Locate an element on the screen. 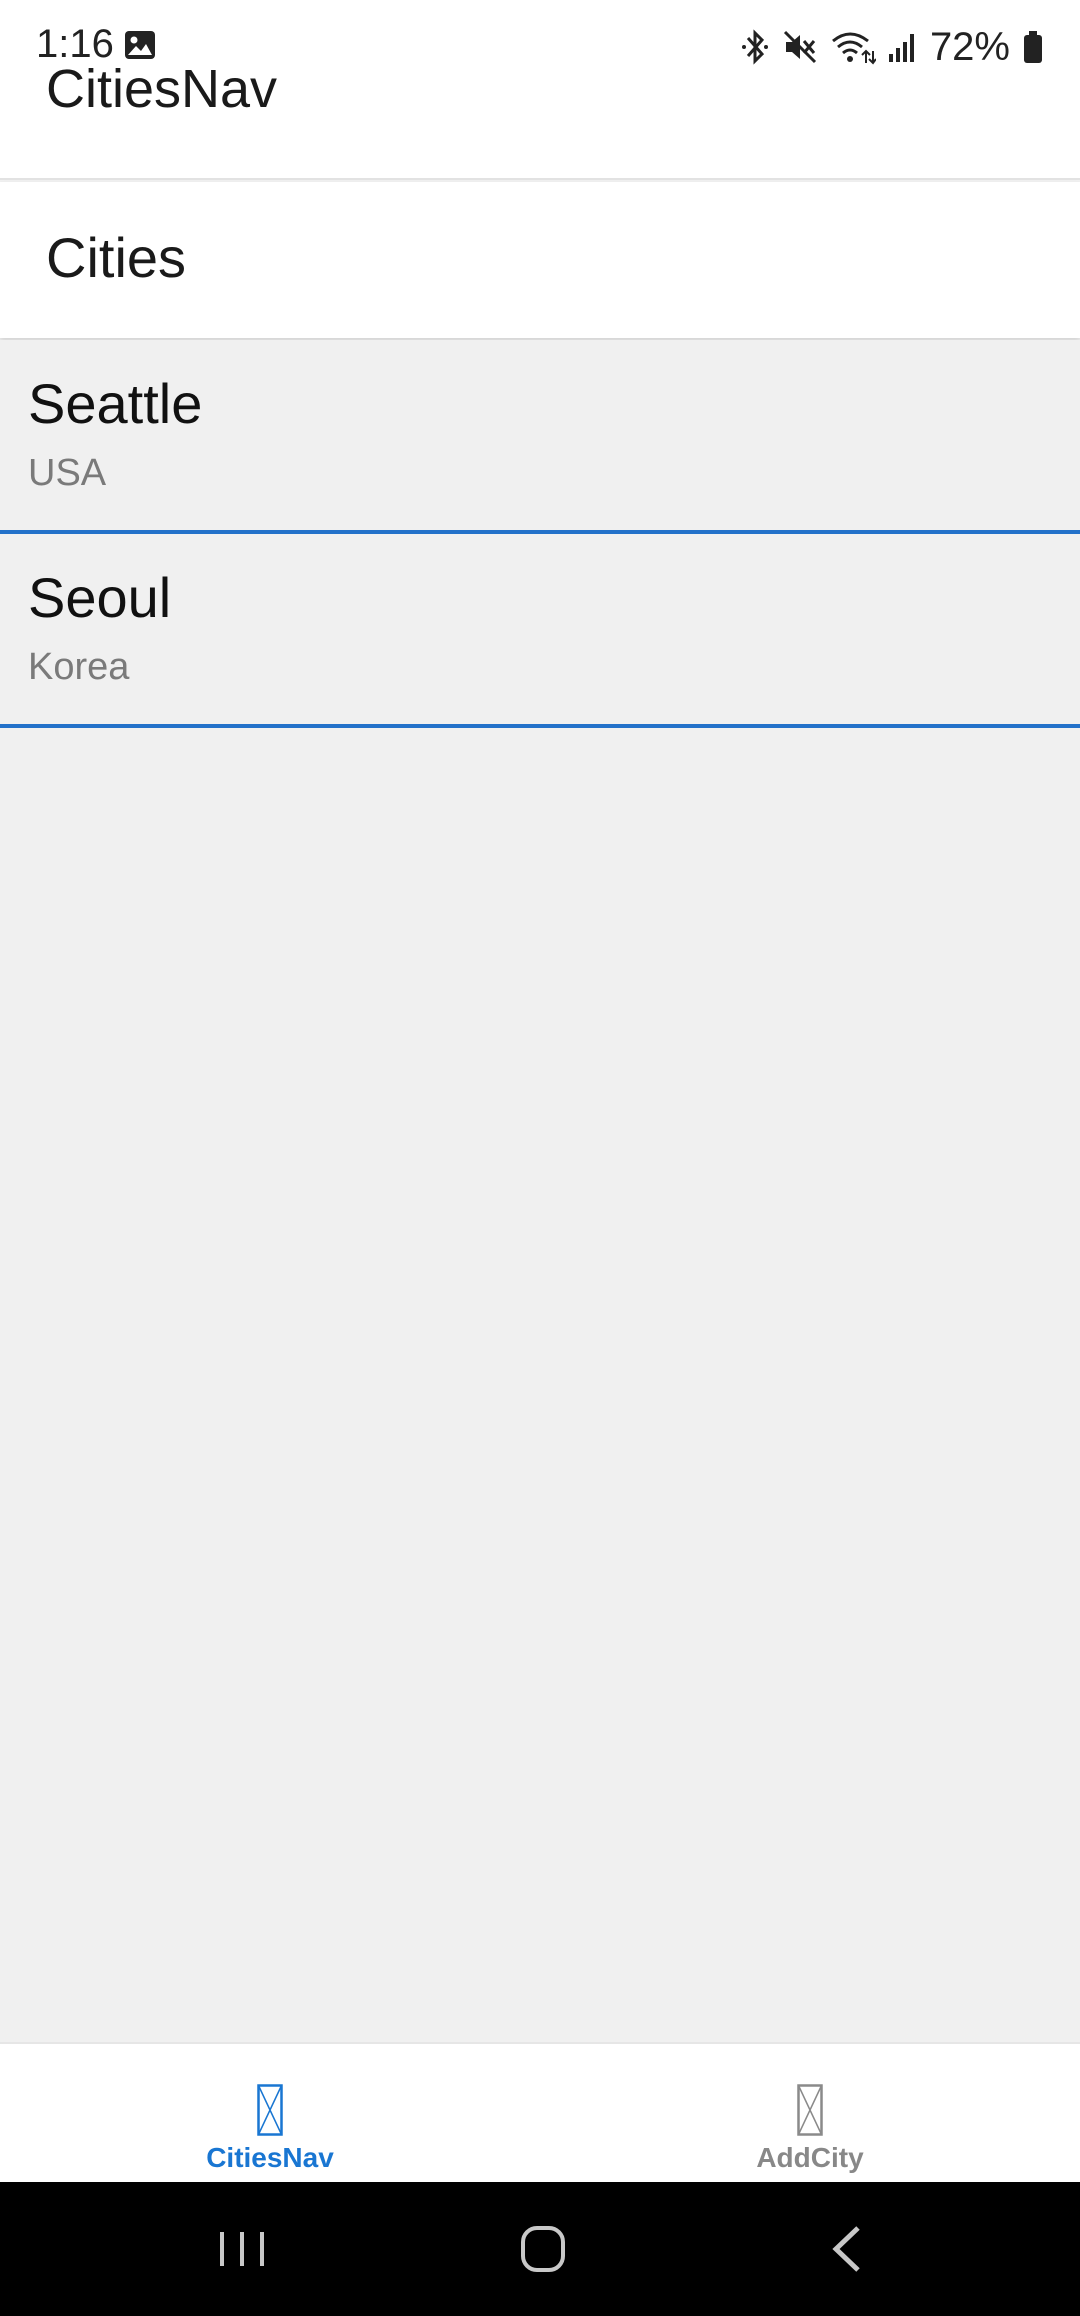 This screenshot has width=1080, height=2316. bluetooth-icon is located at coordinates (755, 47).